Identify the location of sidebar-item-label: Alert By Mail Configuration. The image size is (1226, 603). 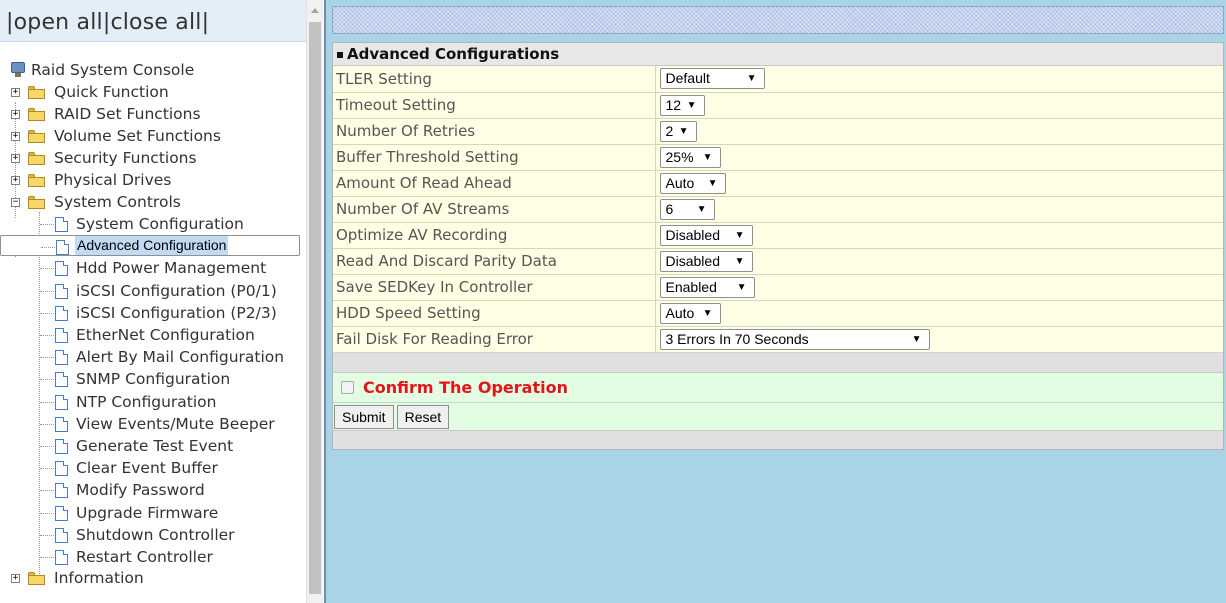
(180, 357).